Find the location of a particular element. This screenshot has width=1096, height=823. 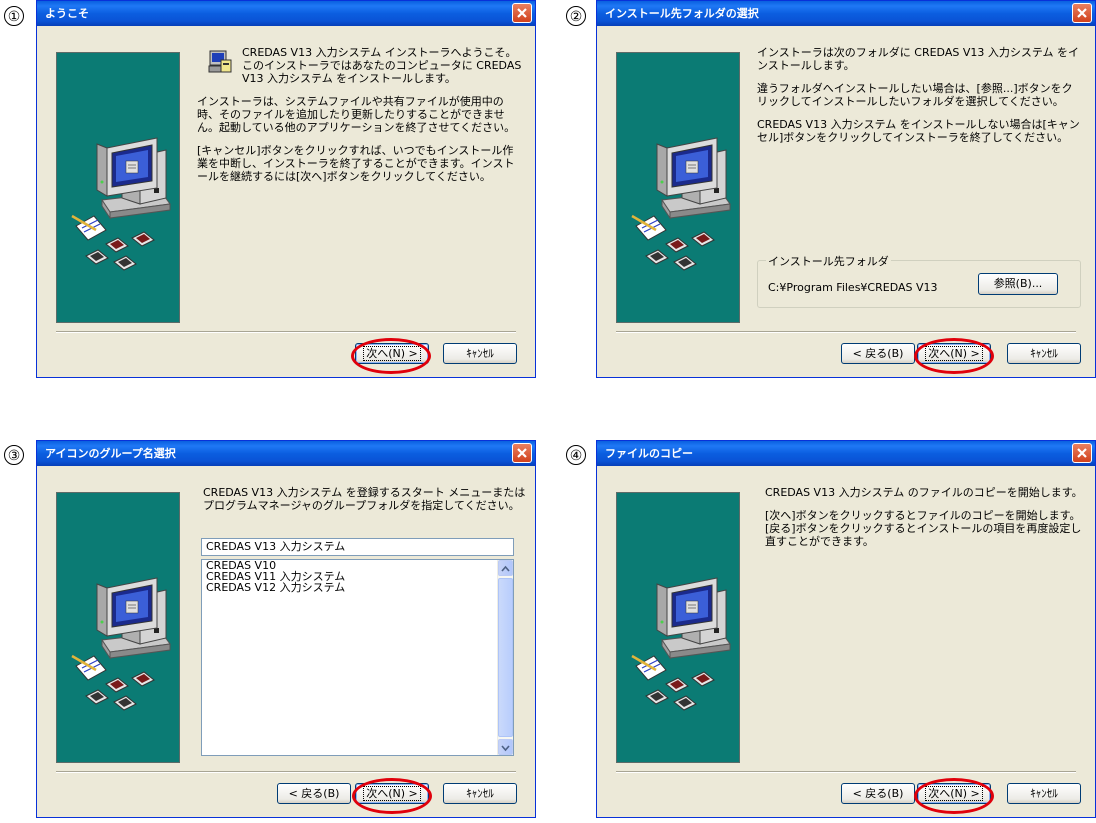

folder-path: C:¥Program Files¥CREDAS V13 is located at coordinates (853, 287).